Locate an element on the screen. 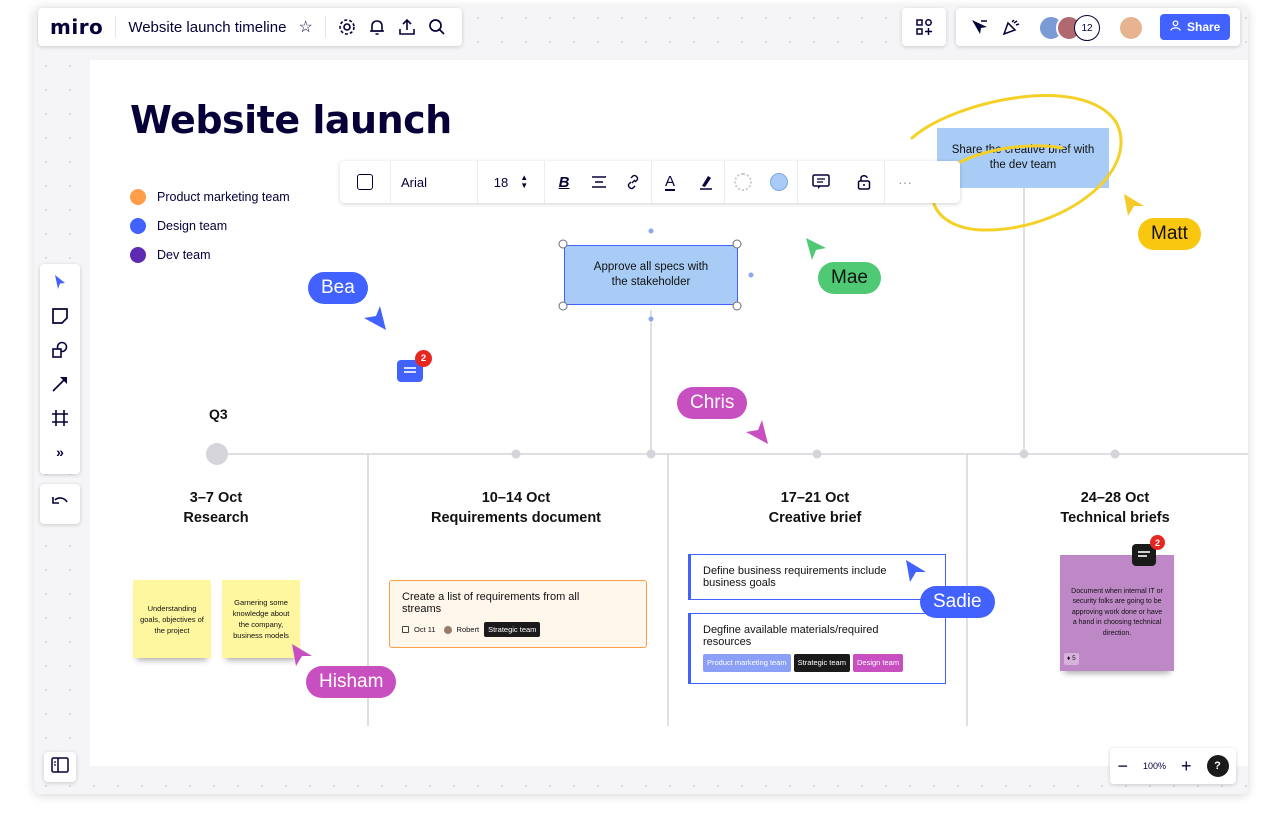  column-header-research: 3–7 Oct Research is located at coordinates (216, 508).